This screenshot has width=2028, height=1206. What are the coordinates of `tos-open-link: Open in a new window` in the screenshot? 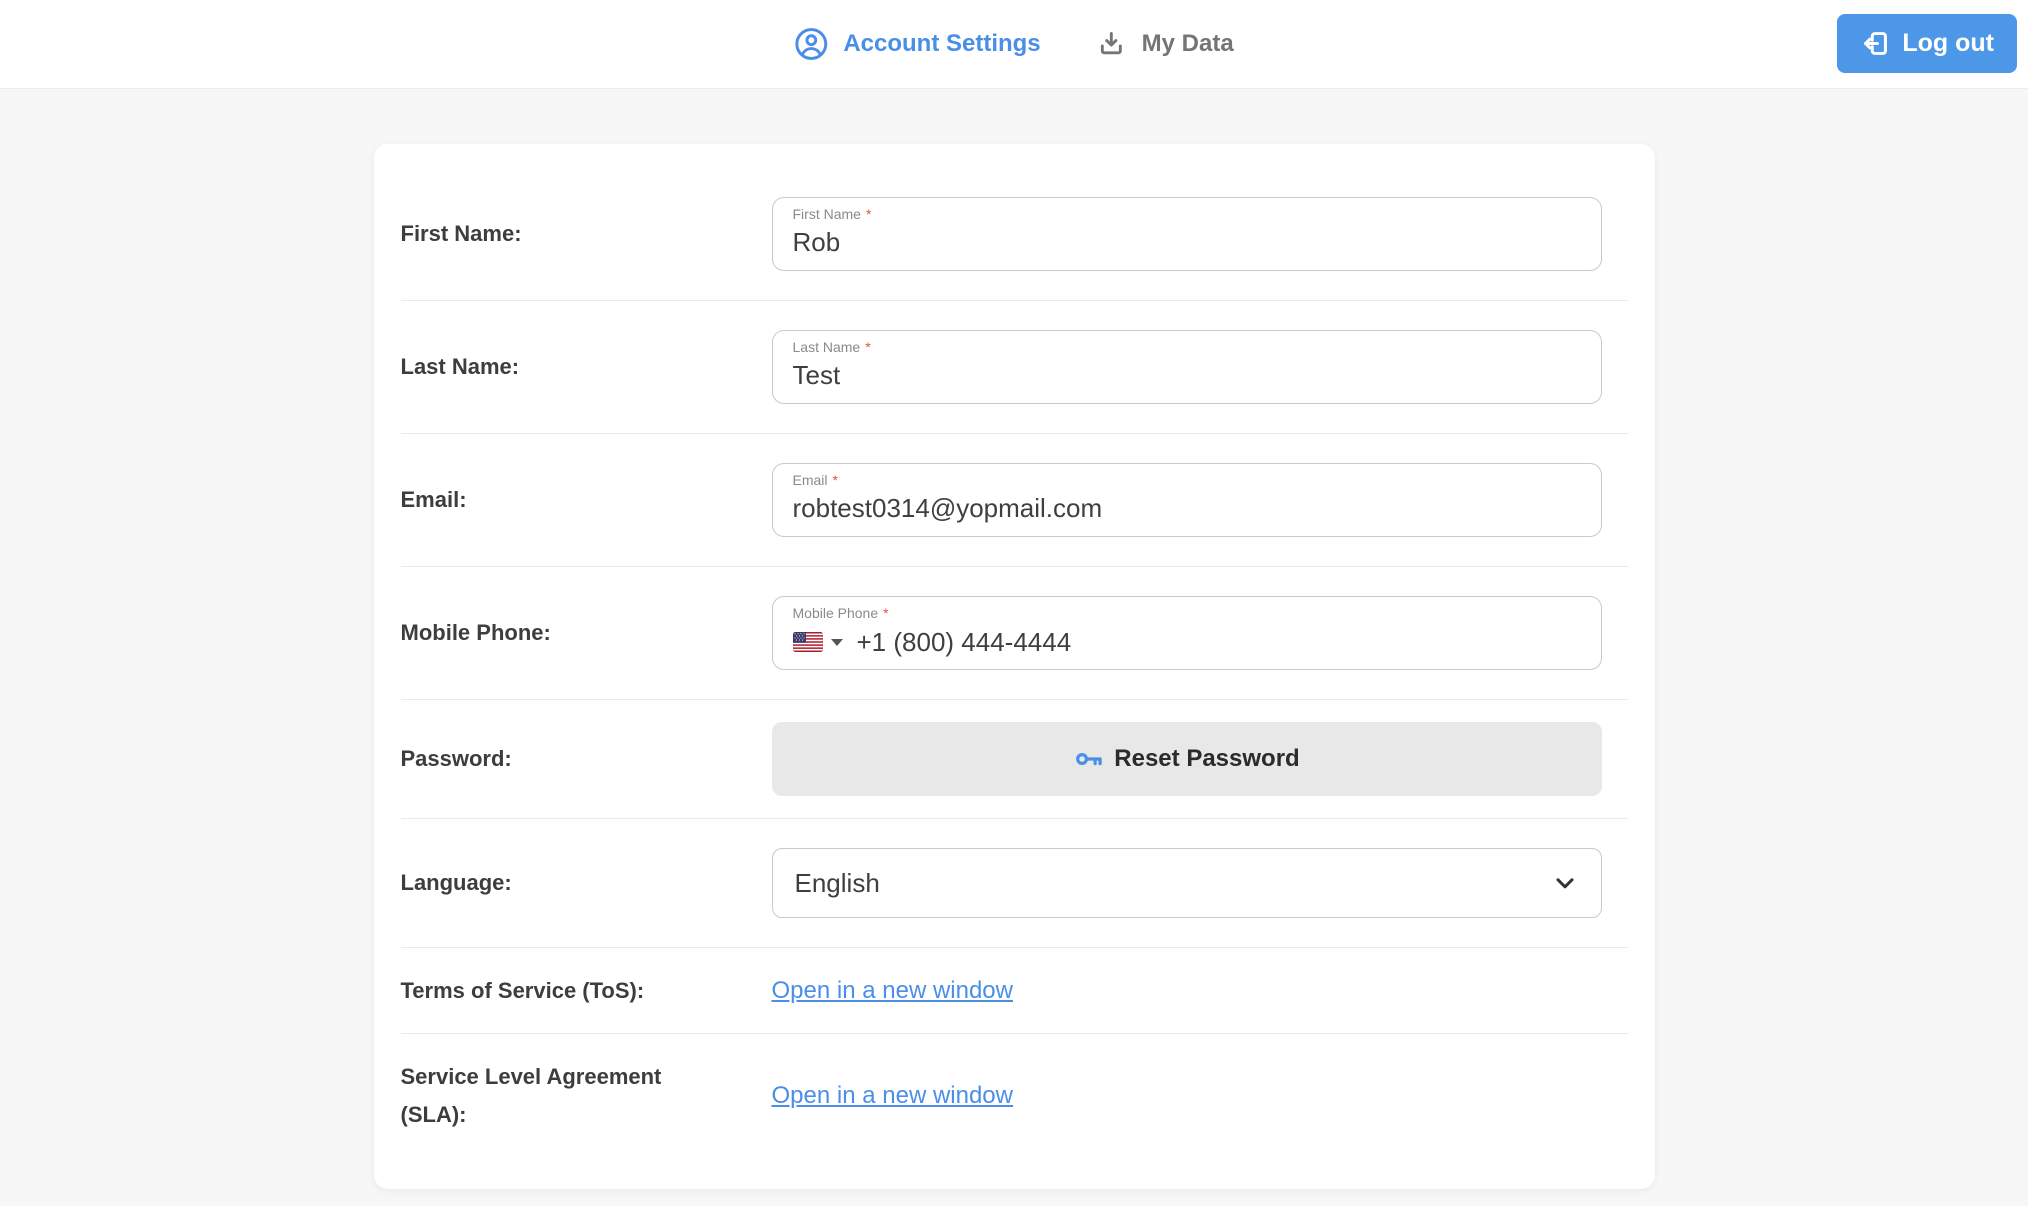 It's located at (892, 990).